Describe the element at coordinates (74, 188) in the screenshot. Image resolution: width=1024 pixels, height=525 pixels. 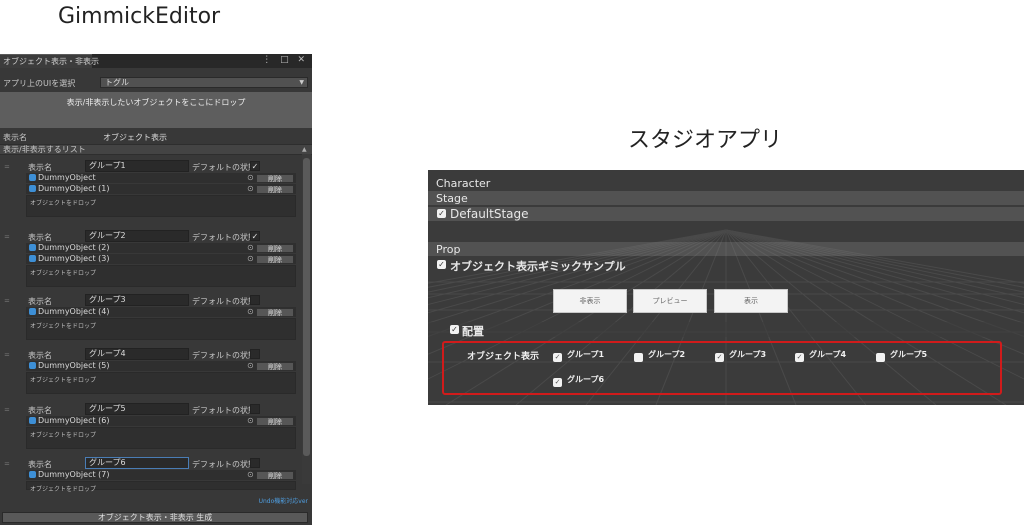
I see `object-name: DummyObject (1)` at that location.